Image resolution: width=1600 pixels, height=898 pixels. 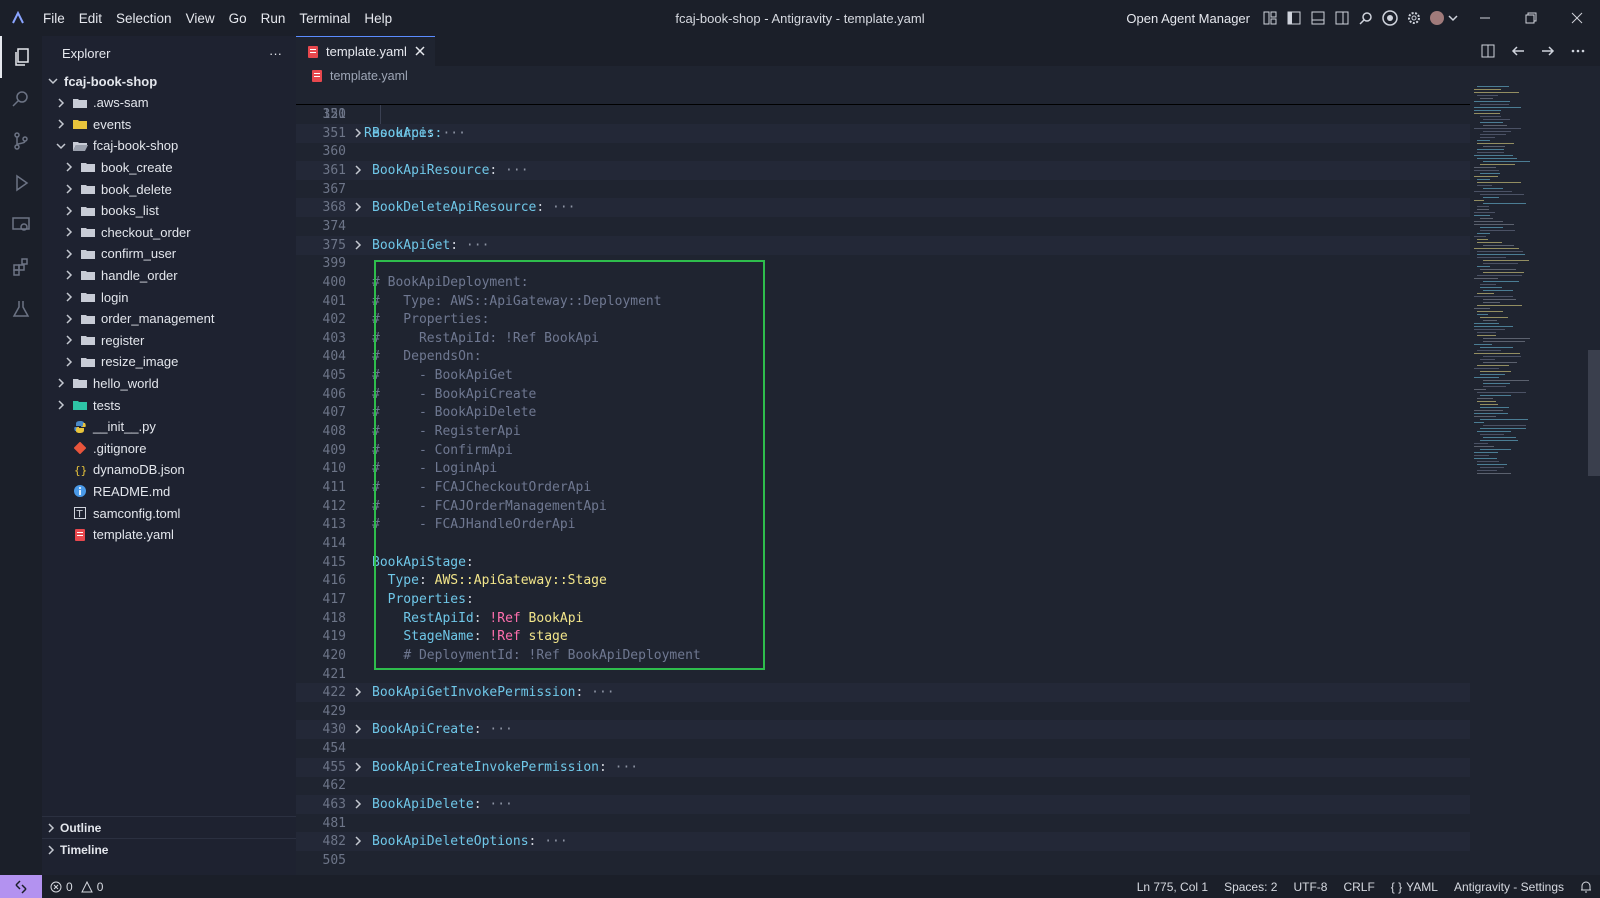 I want to click on code-line: 407 # - BookApiDelete, so click(x=883, y=412).